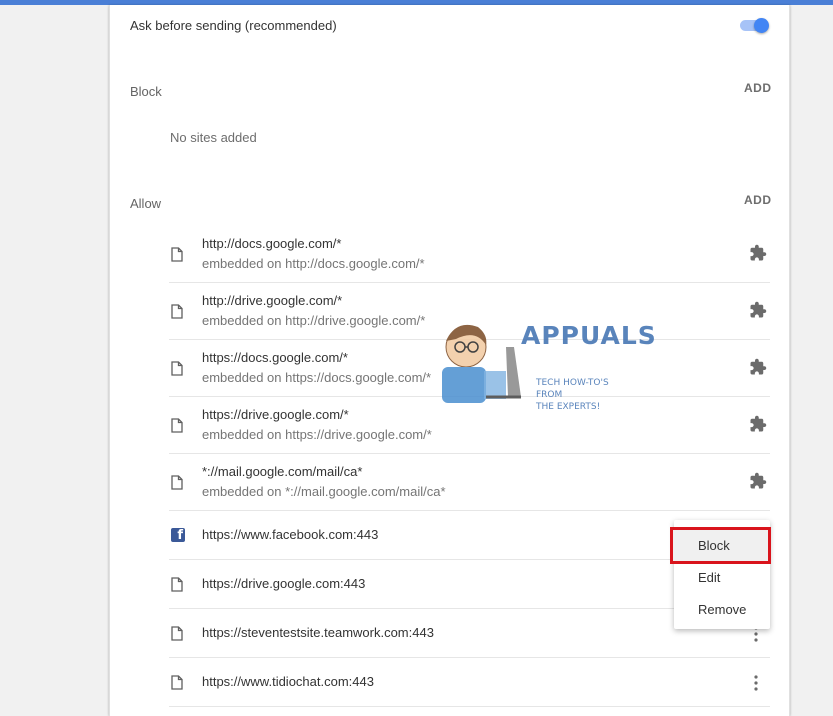 The image size is (833, 716). What do you see at coordinates (146, 203) in the screenshot?
I see `allow-section-title: Allow` at bounding box center [146, 203].